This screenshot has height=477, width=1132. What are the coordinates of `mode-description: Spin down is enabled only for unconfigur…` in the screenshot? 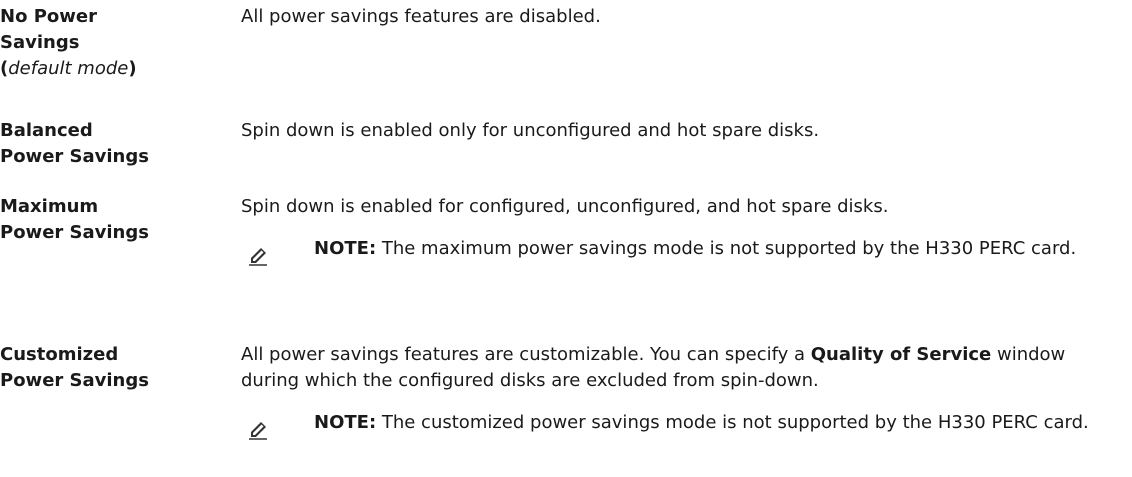 It's located at (683, 131).